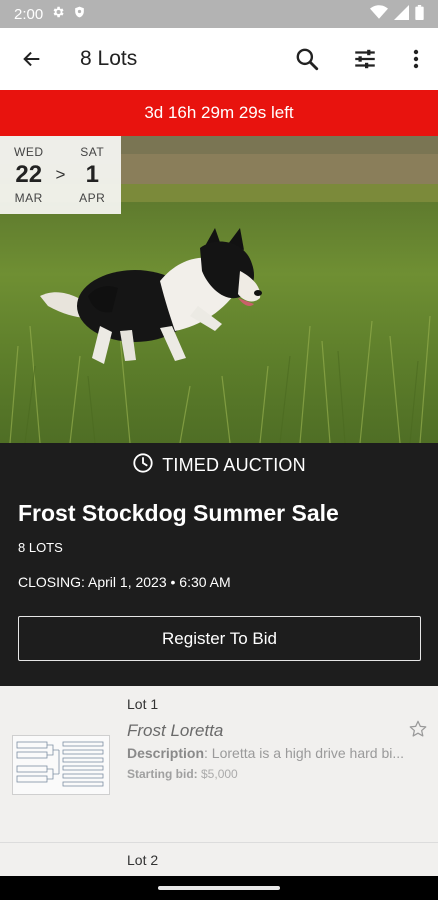  Describe the element at coordinates (307, 59) in the screenshot. I see `search-icon` at that location.